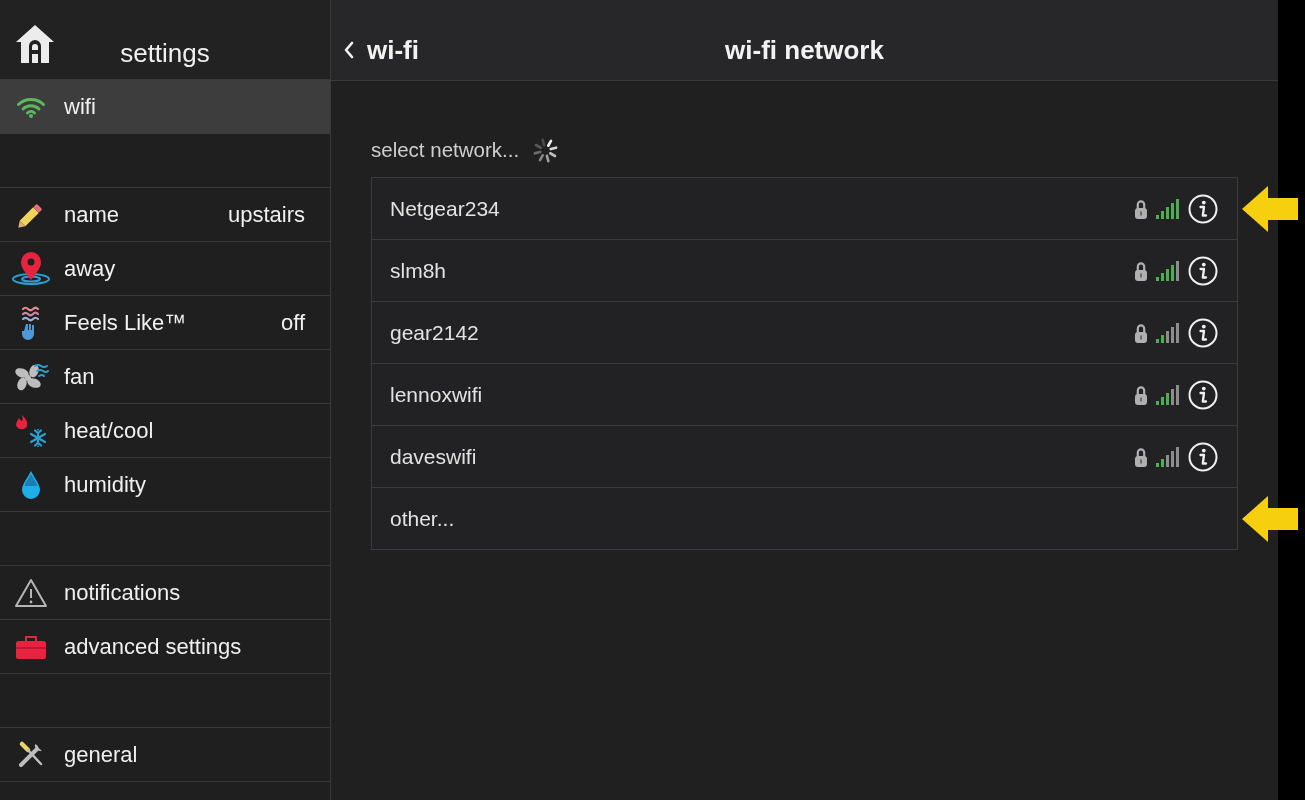 The height and width of the screenshot is (800, 1305). I want to click on home-icon, so click(35, 44).